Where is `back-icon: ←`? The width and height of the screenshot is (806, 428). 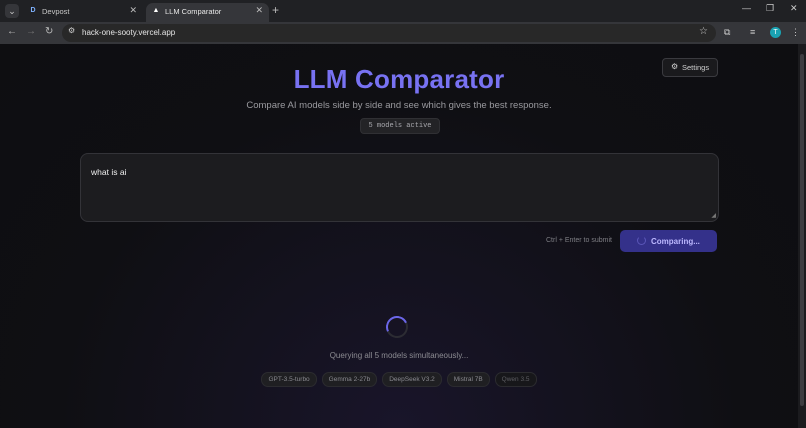
back-icon: ← is located at coordinates (12, 31).